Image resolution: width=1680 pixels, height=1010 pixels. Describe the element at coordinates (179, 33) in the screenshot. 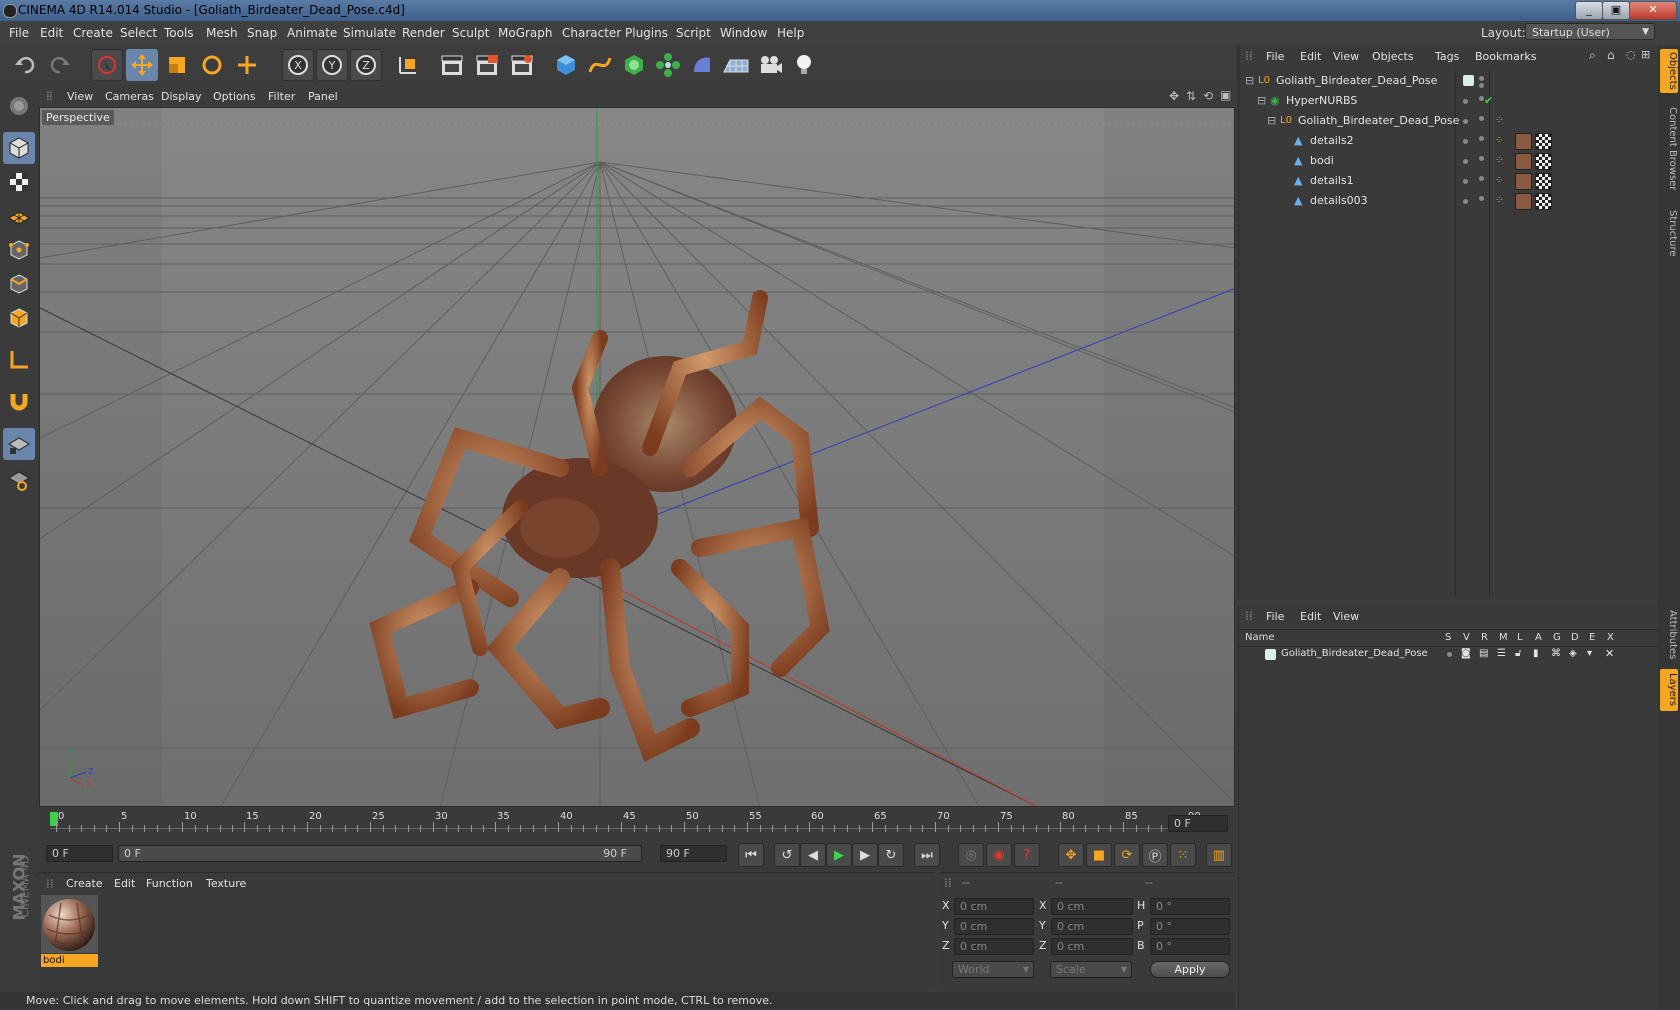

I see `menu-tools: Tools` at that location.